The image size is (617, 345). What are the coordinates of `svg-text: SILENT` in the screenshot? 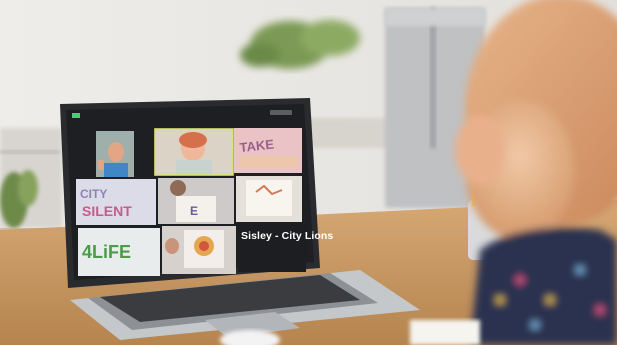 It's located at (107, 211).